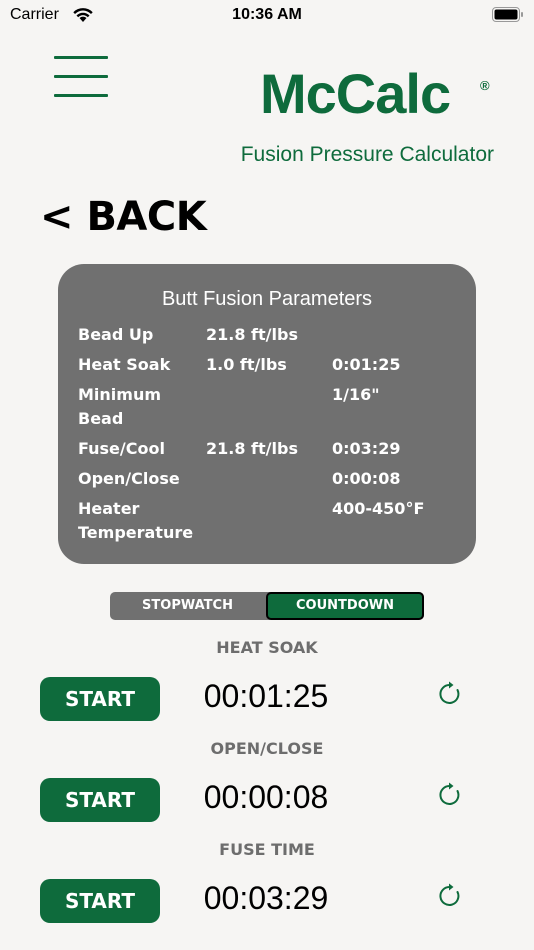  What do you see at coordinates (345, 606) in the screenshot?
I see `segment-countdown: COUNTDOWN` at bounding box center [345, 606].